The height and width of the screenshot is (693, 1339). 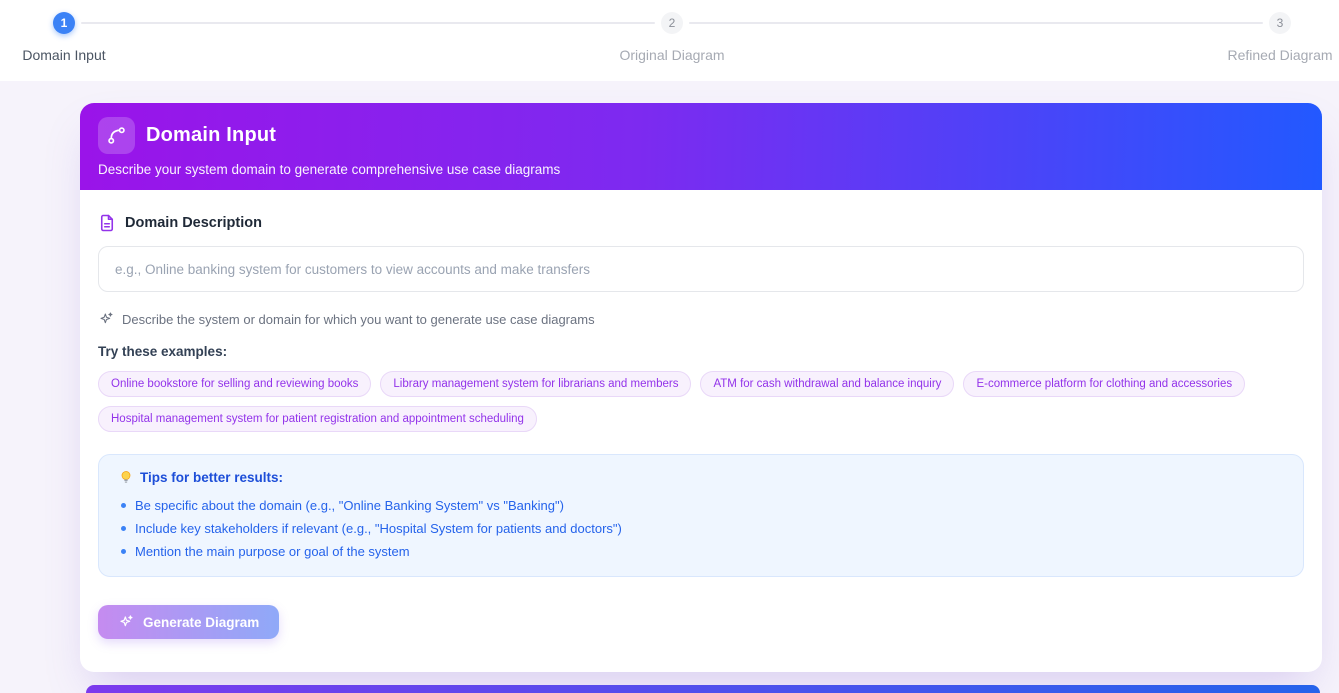 What do you see at coordinates (106, 319) in the screenshot?
I see `sparkles-icon` at bounding box center [106, 319].